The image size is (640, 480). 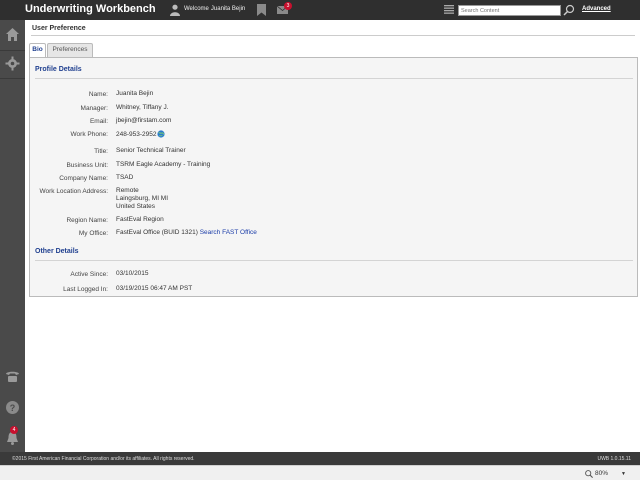 What do you see at coordinates (196, 9) in the screenshot?
I see `welcome-label: Welcome` at bounding box center [196, 9].